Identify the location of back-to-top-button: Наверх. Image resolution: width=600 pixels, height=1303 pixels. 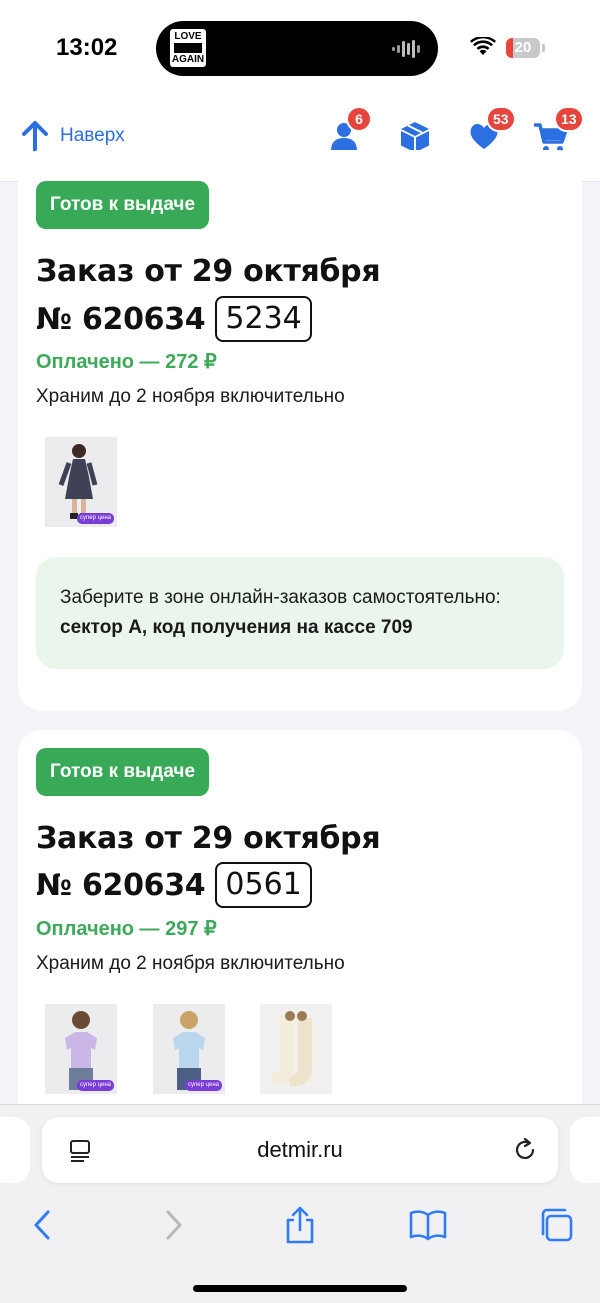
(72, 136).